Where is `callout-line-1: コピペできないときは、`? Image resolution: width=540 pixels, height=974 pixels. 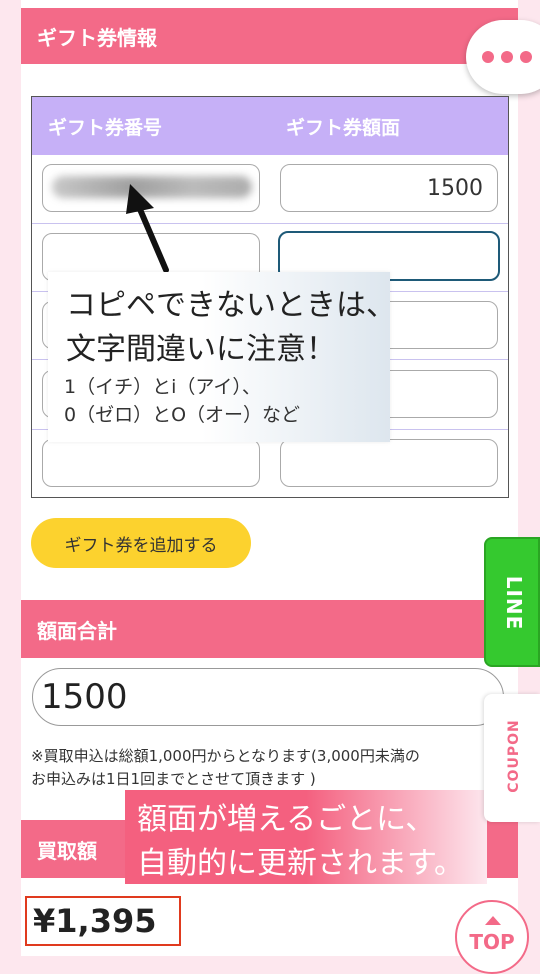 callout-line-1: コピペできないときは、 is located at coordinates (231, 305).